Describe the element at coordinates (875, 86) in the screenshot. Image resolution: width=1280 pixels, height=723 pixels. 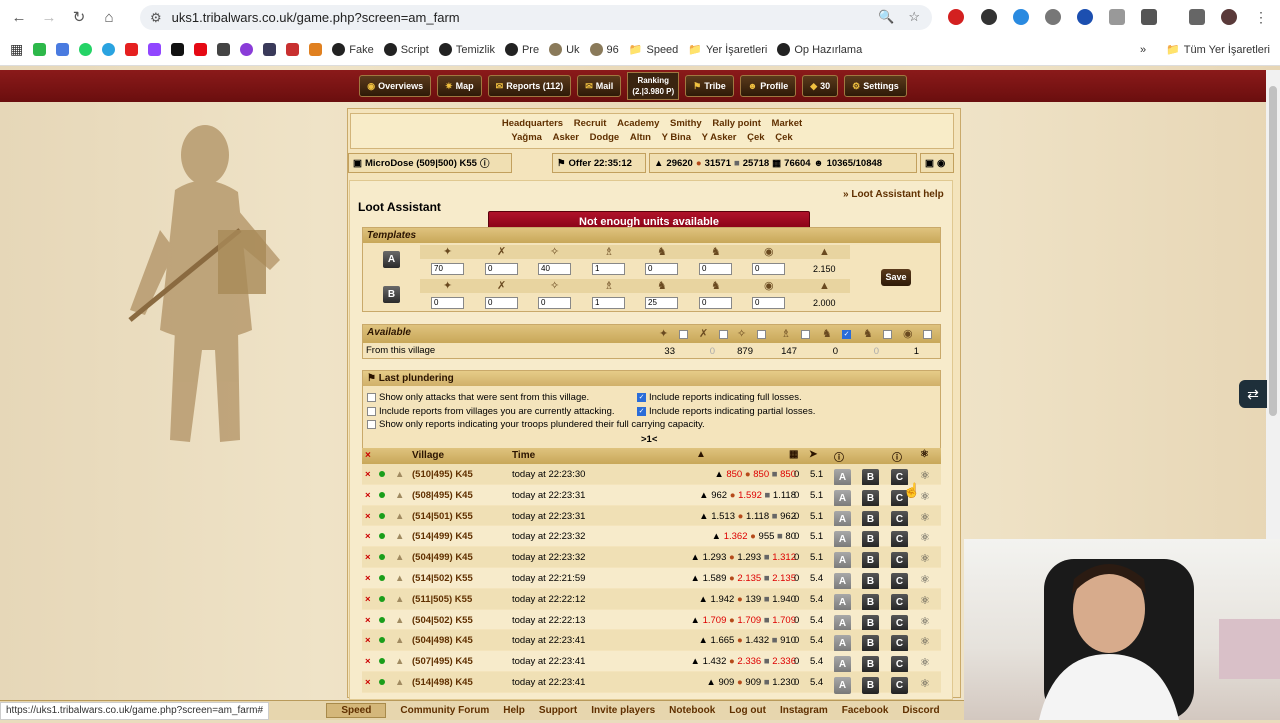
I see `nav-settings: ⚙ Settings` at that location.